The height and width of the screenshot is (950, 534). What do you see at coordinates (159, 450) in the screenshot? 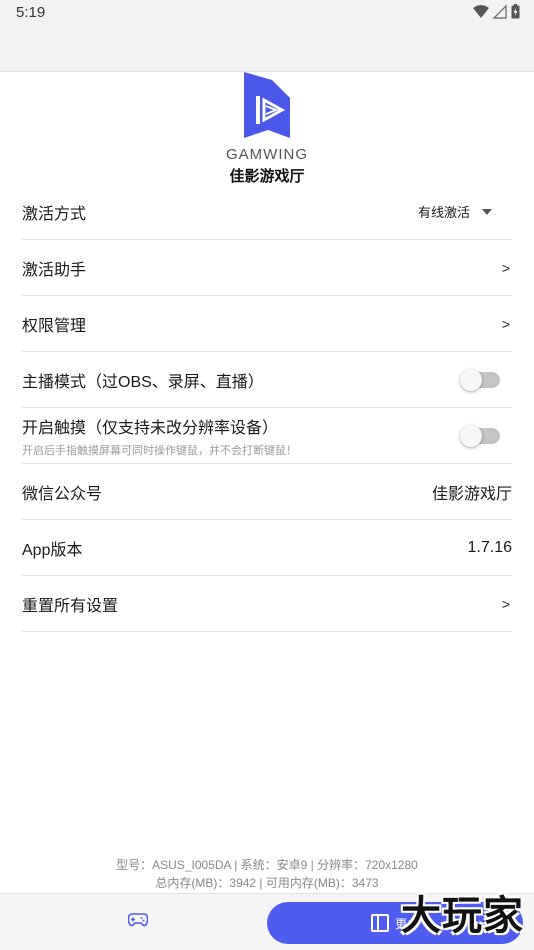
I see `touch-mode-sublabel: 开启后手指触摸屏幕可同时操作键鼠，并不会打断键鼠！` at bounding box center [159, 450].